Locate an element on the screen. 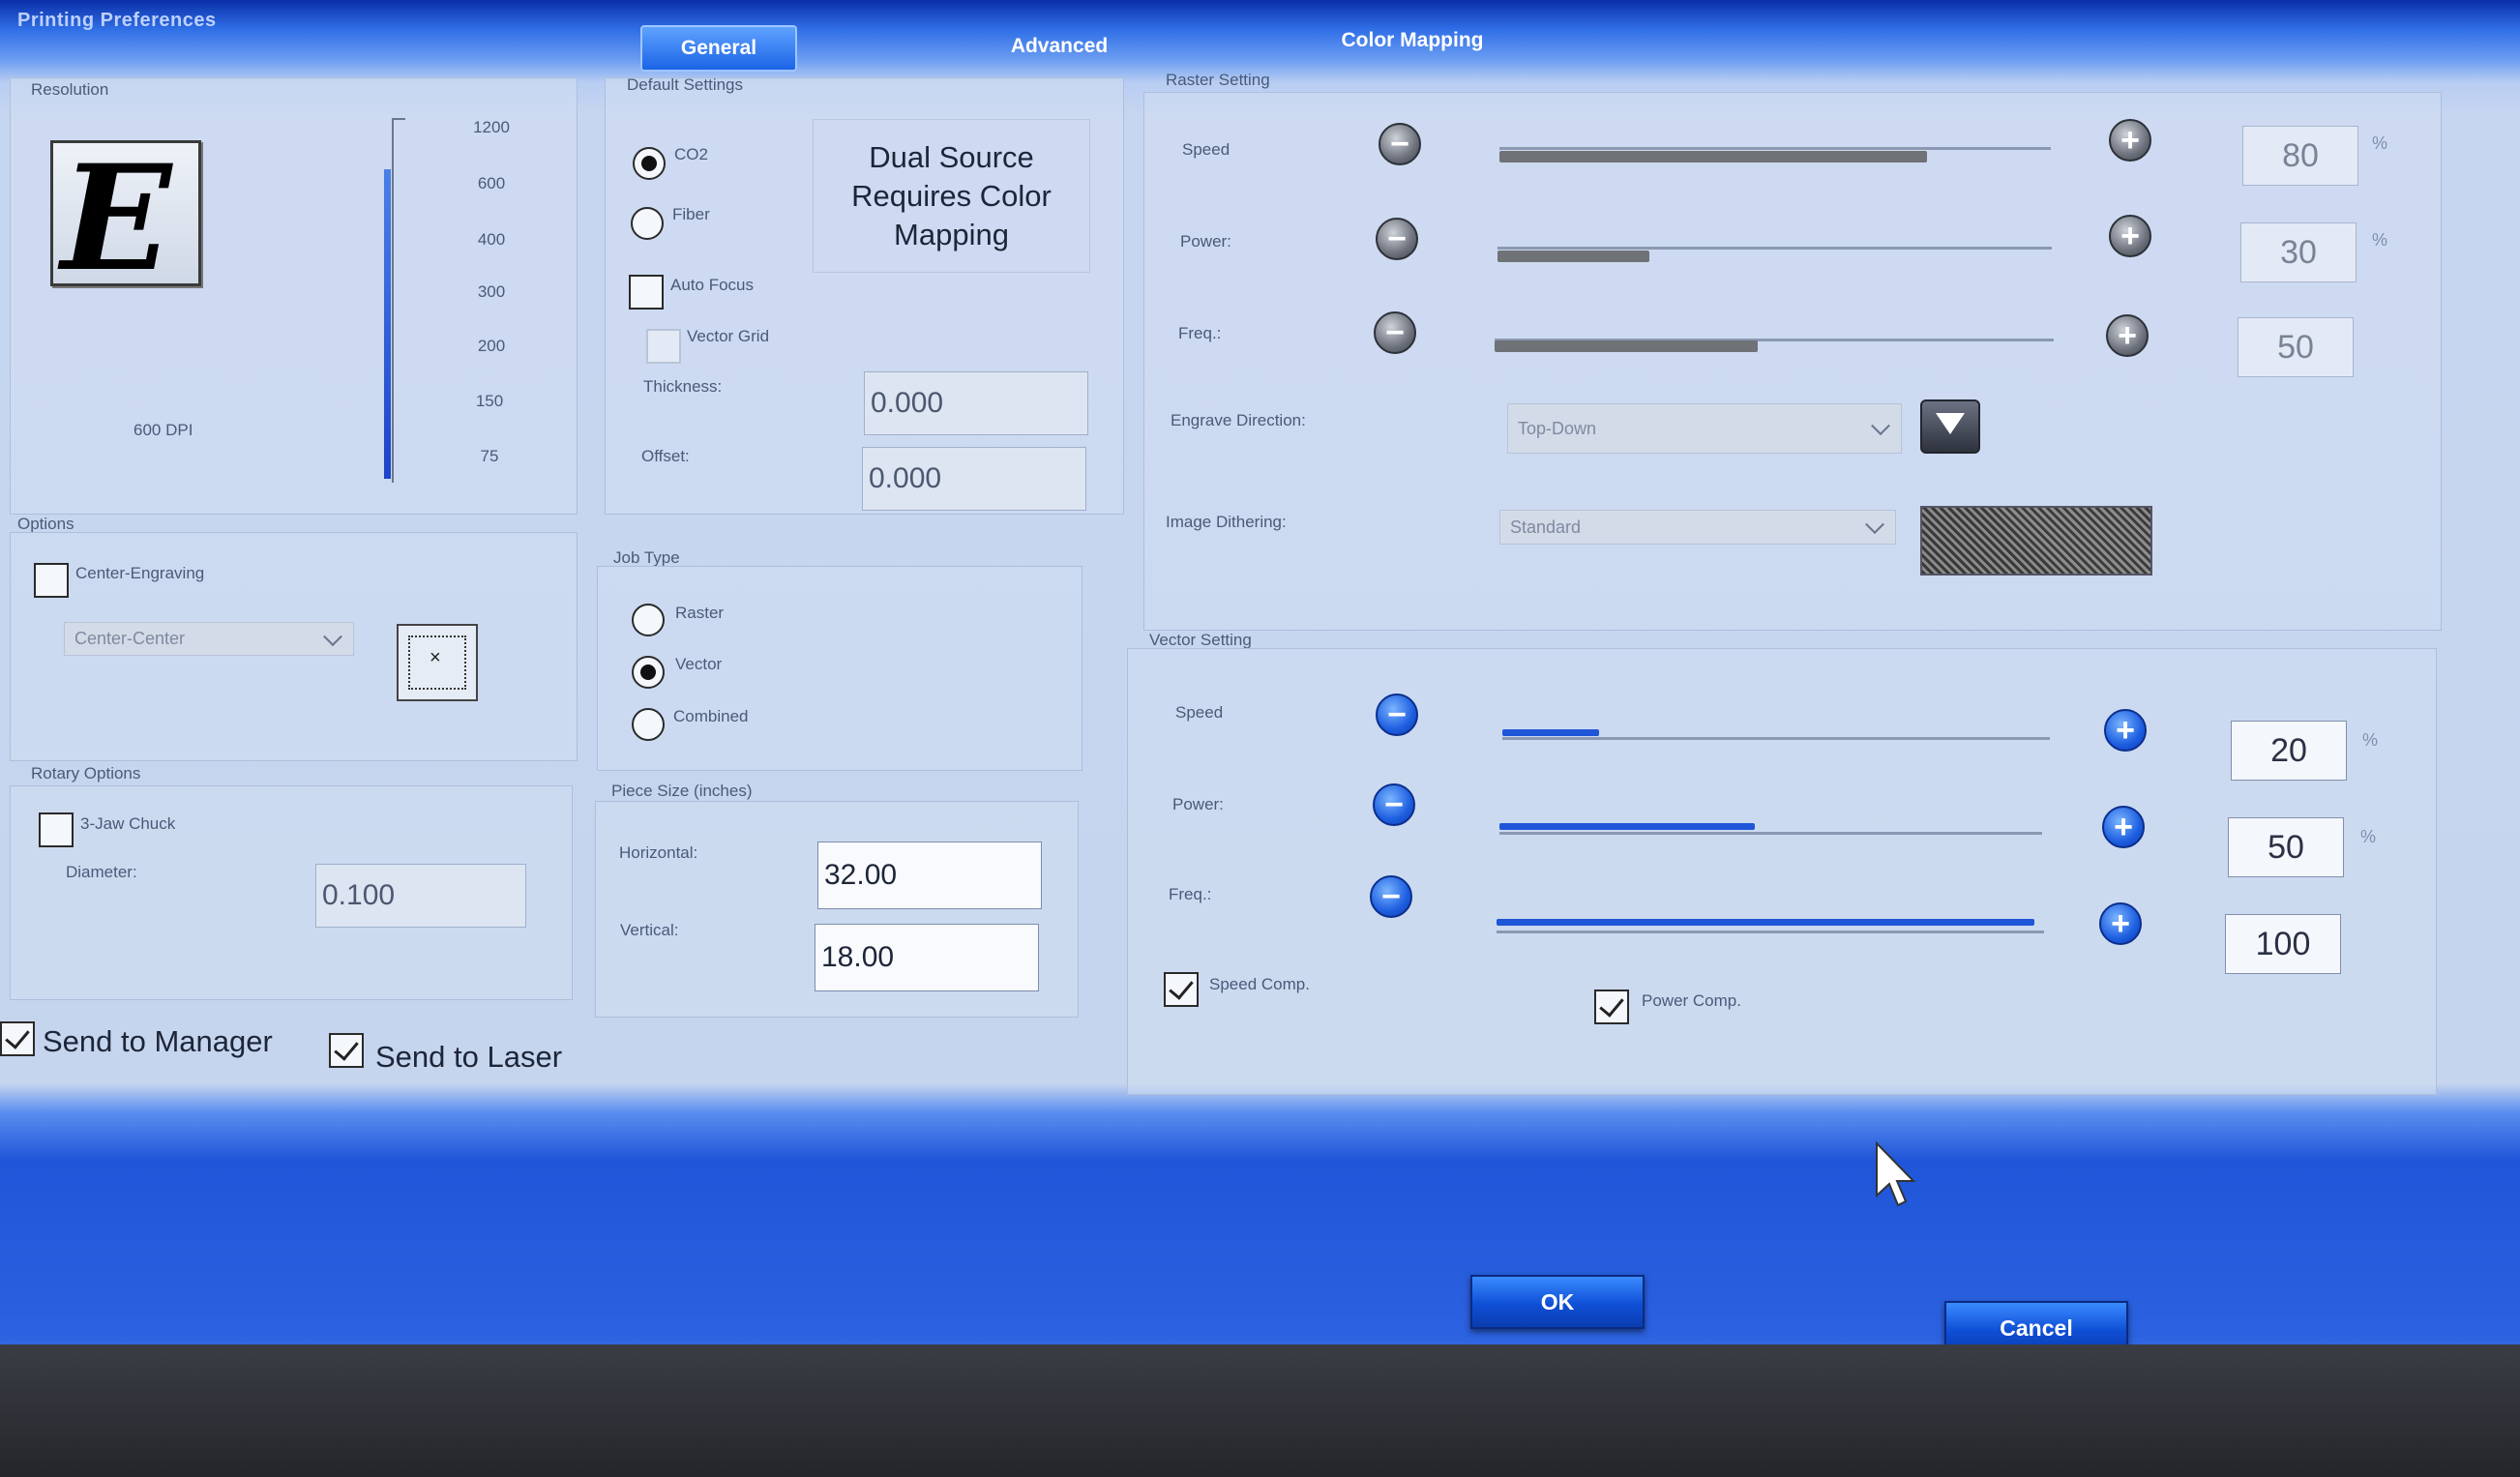 The height and width of the screenshot is (1477, 2520). vector-speed-increase-button: + is located at coordinates (2126, 730).